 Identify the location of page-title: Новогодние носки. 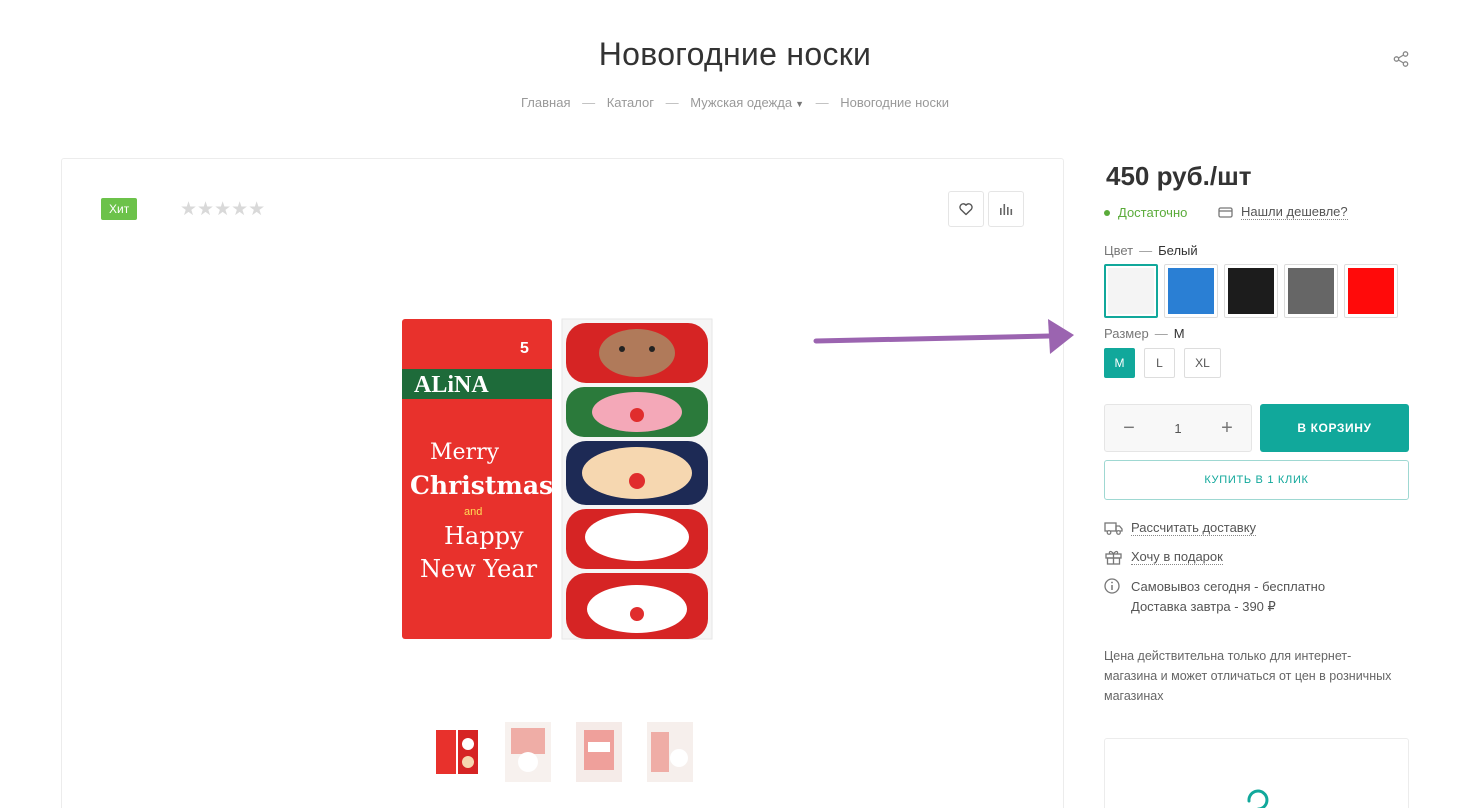
(735, 54).